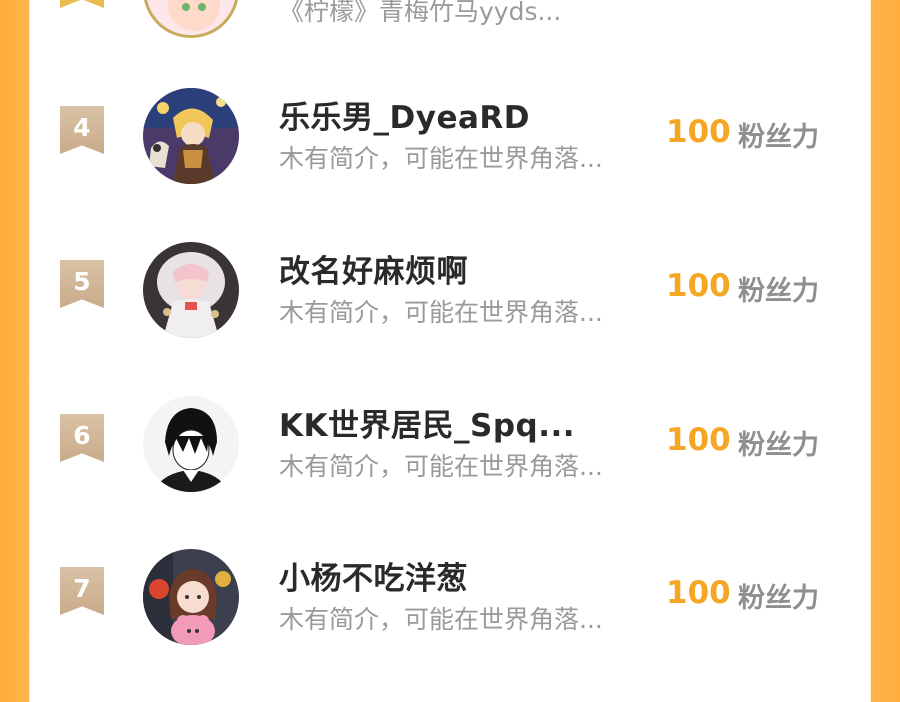 The height and width of the screenshot is (702, 900). I want to click on rank-badge: 4, so click(82, 130).